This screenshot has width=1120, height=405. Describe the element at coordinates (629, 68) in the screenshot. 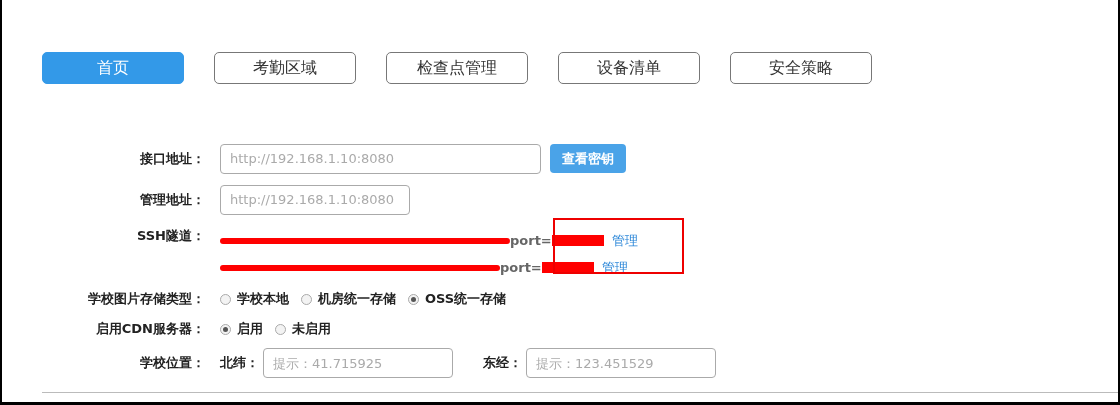

I see `tab: 设备清单` at that location.